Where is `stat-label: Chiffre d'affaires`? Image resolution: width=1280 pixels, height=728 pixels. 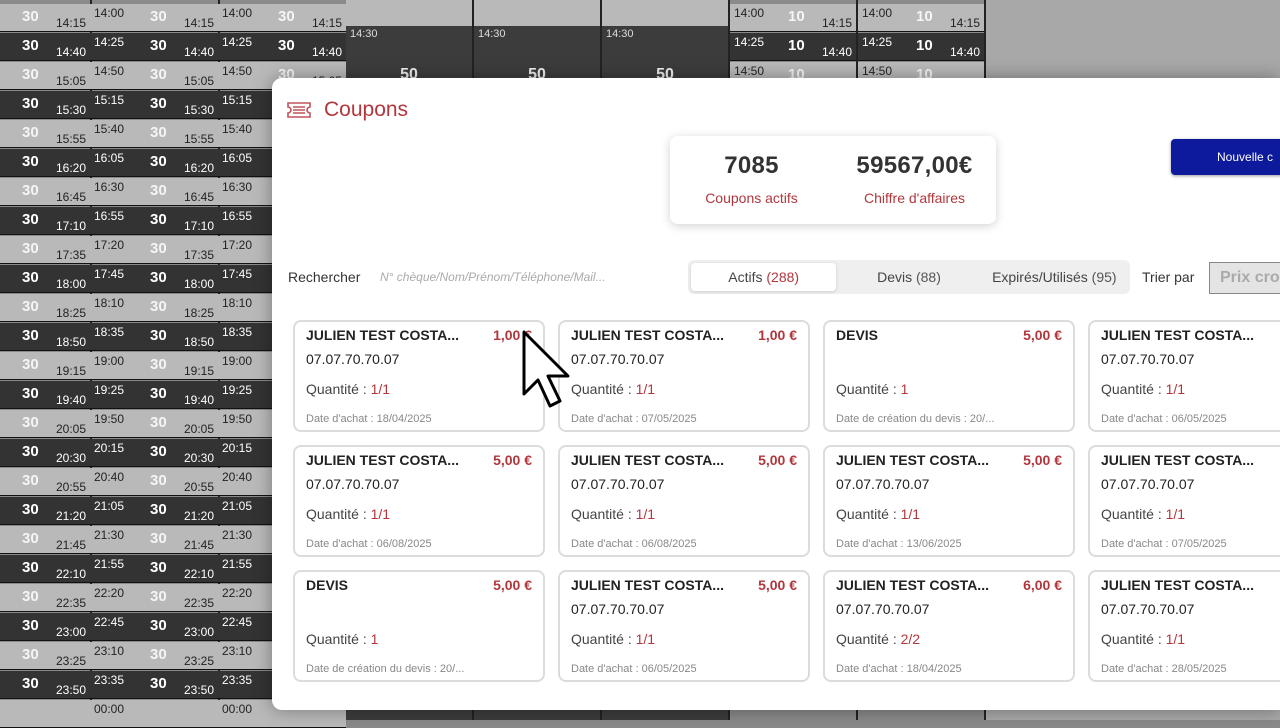
stat-label: Chiffre d'affaires is located at coordinates (914, 198).